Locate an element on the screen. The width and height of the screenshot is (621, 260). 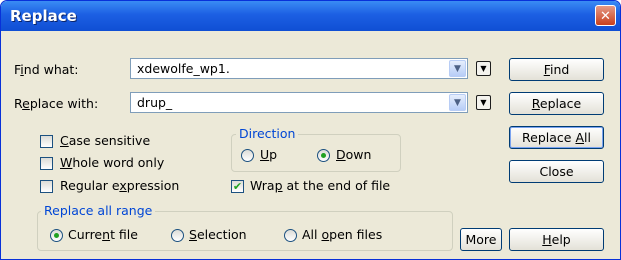
replace-label: Replace with: is located at coordinates (56, 103).